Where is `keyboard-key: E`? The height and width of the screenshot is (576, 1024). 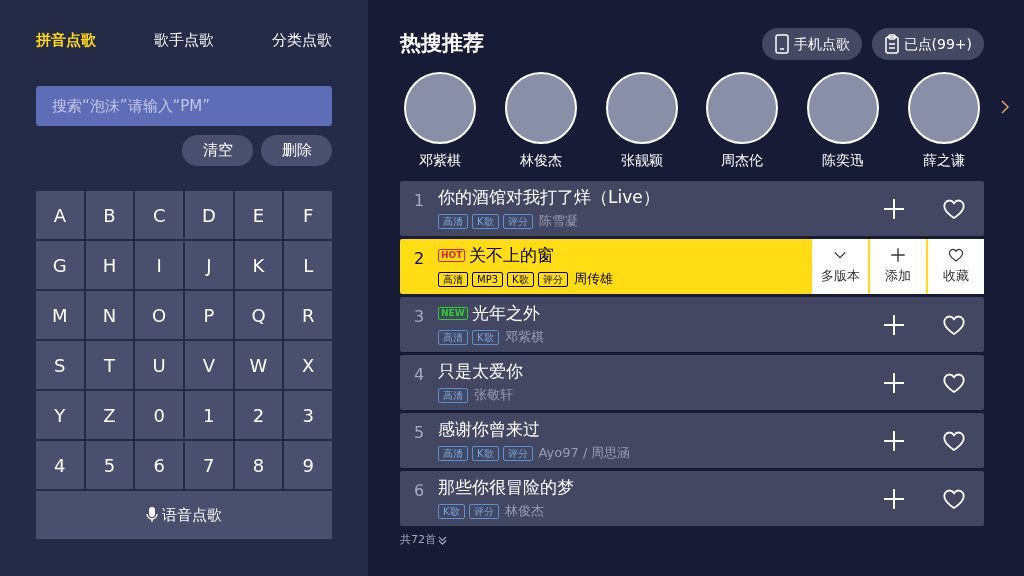 keyboard-key: E is located at coordinates (258, 215).